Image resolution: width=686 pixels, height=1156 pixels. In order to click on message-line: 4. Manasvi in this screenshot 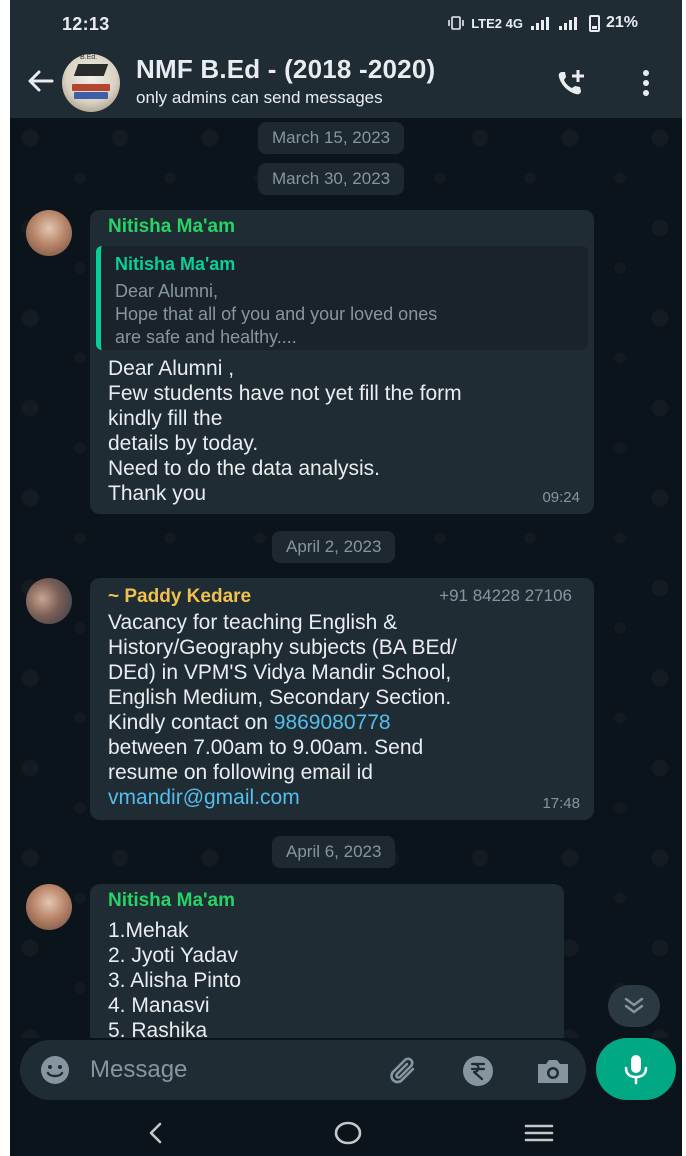, I will do `click(159, 1005)`.